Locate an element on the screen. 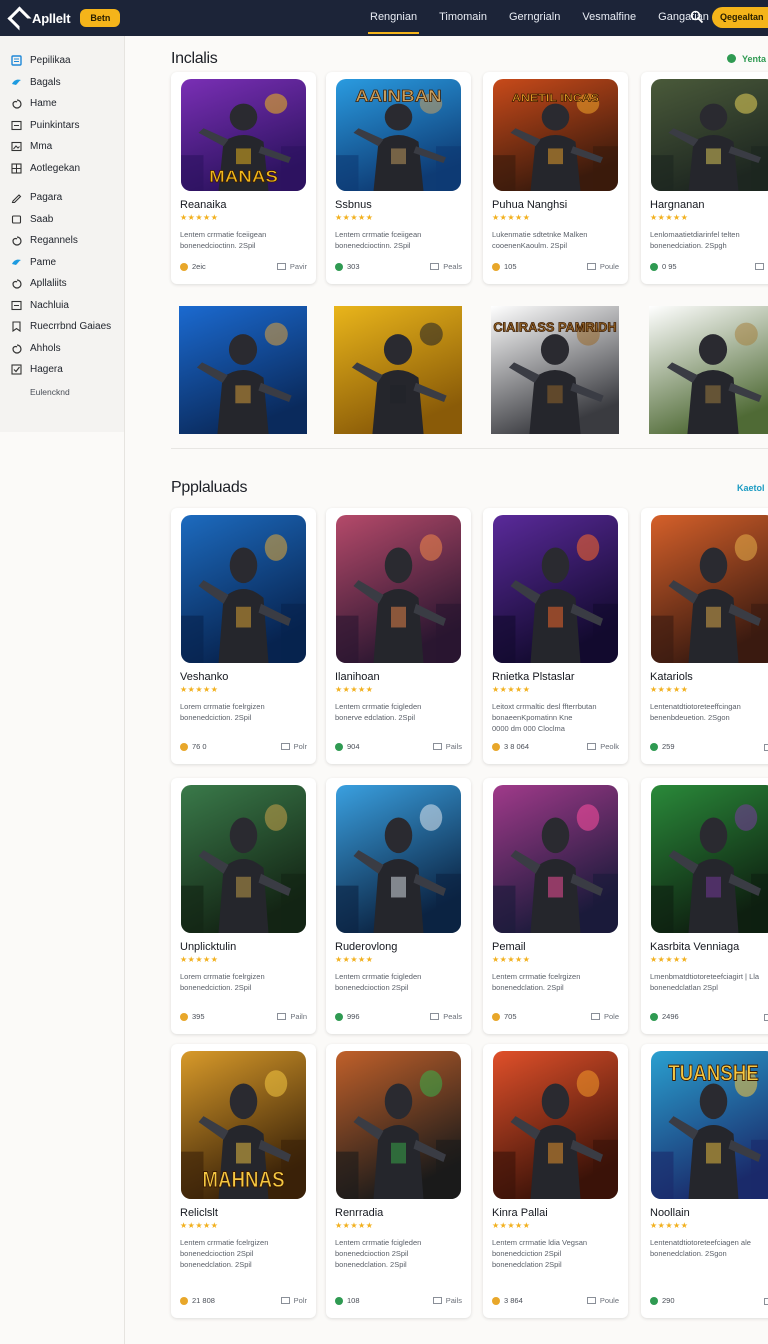  sidebar-item: Puinkintars is located at coordinates (62, 126).